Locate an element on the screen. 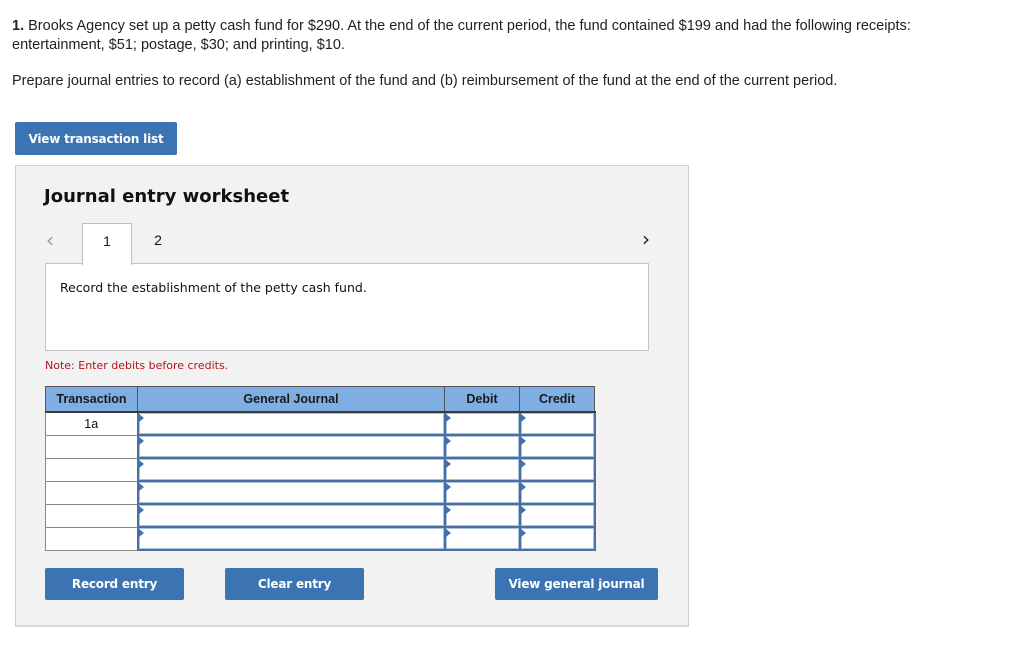 This screenshot has width=1024, height=668. table-header-row: Transaction General Journal Debit Credit is located at coordinates (320, 399).